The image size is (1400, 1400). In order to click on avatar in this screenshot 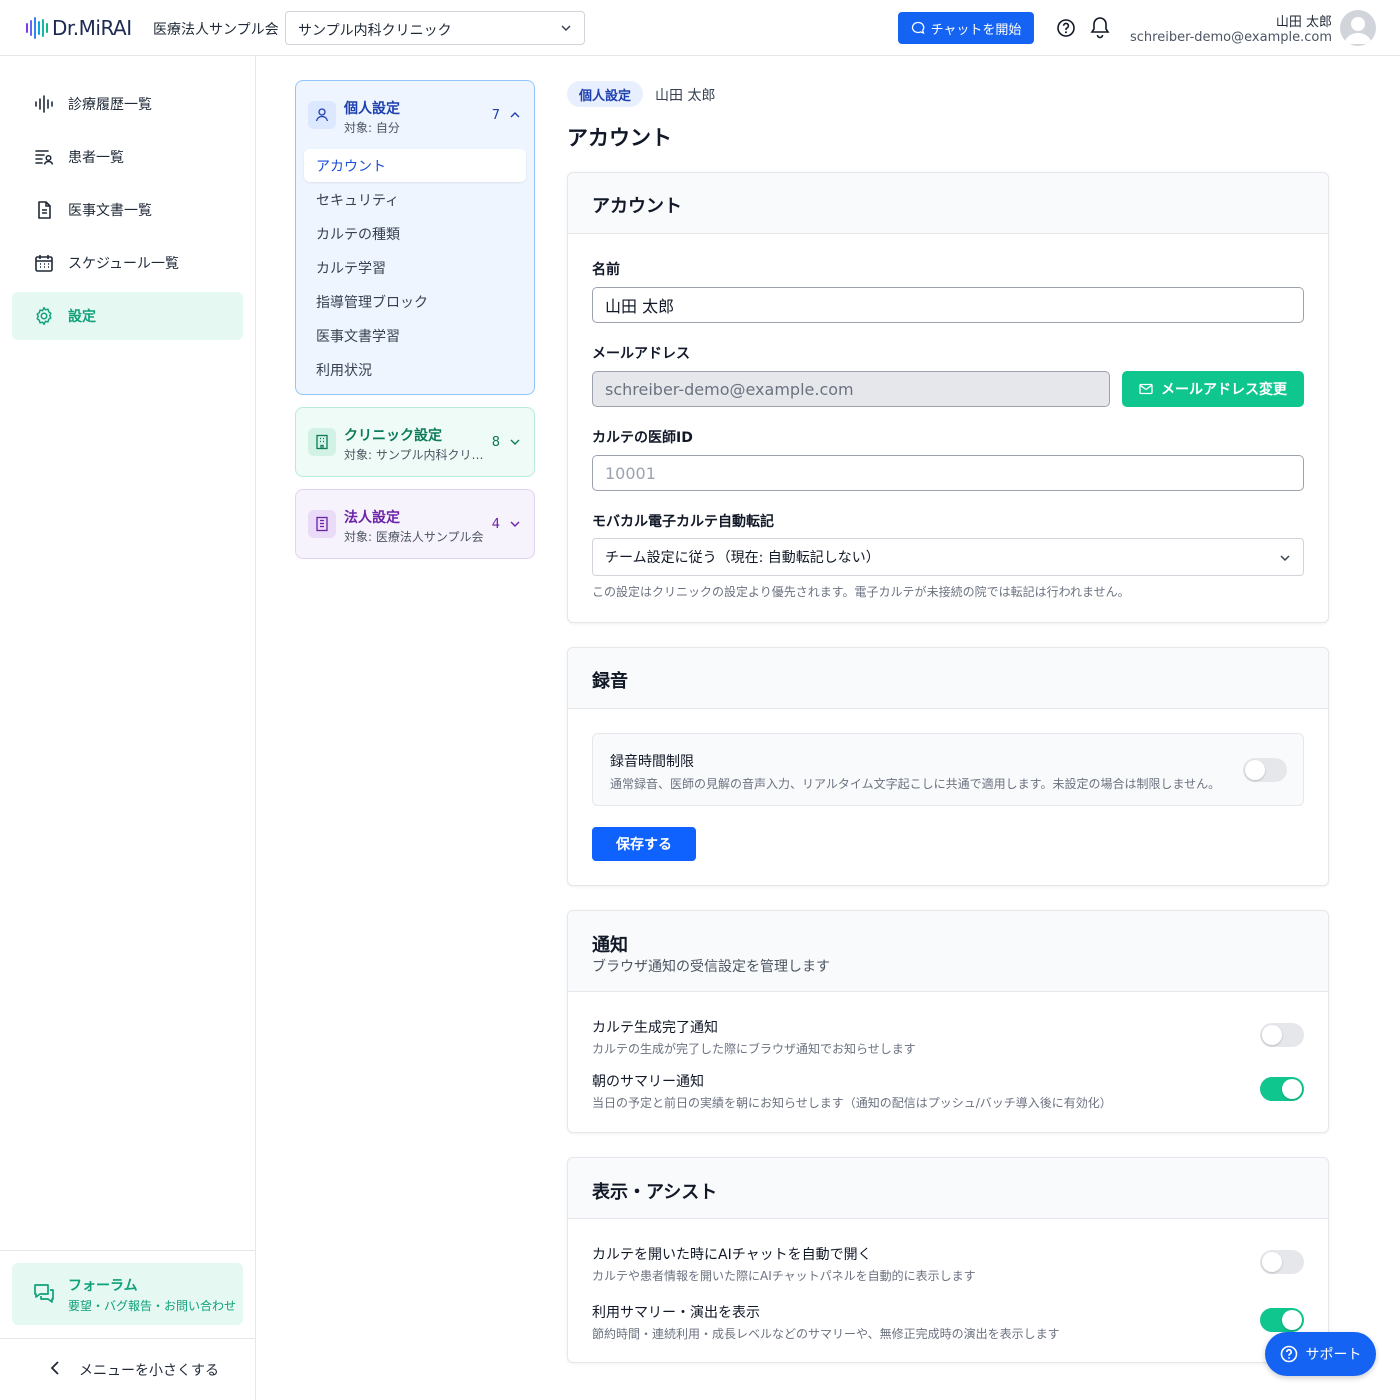, I will do `click(1358, 28)`.